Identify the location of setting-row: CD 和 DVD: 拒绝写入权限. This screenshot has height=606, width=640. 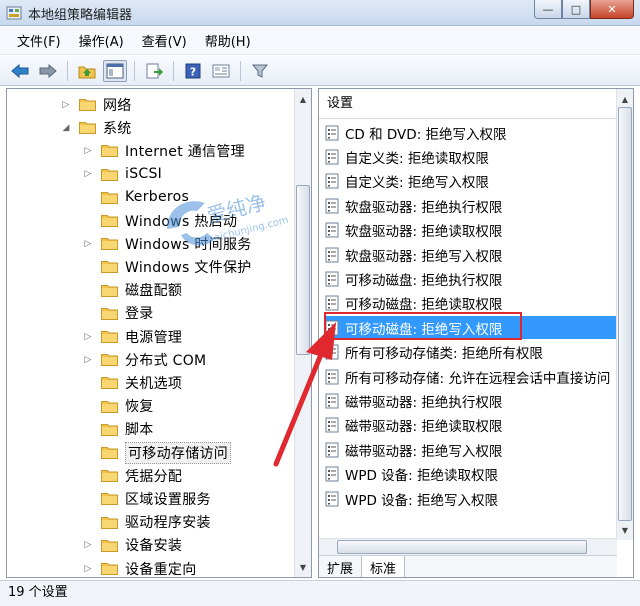
(471, 132).